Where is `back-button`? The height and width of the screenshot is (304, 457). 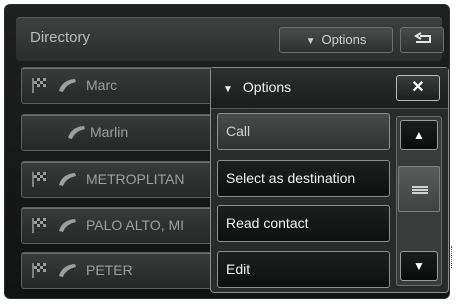
back-button is located at coordinates (422, 40).